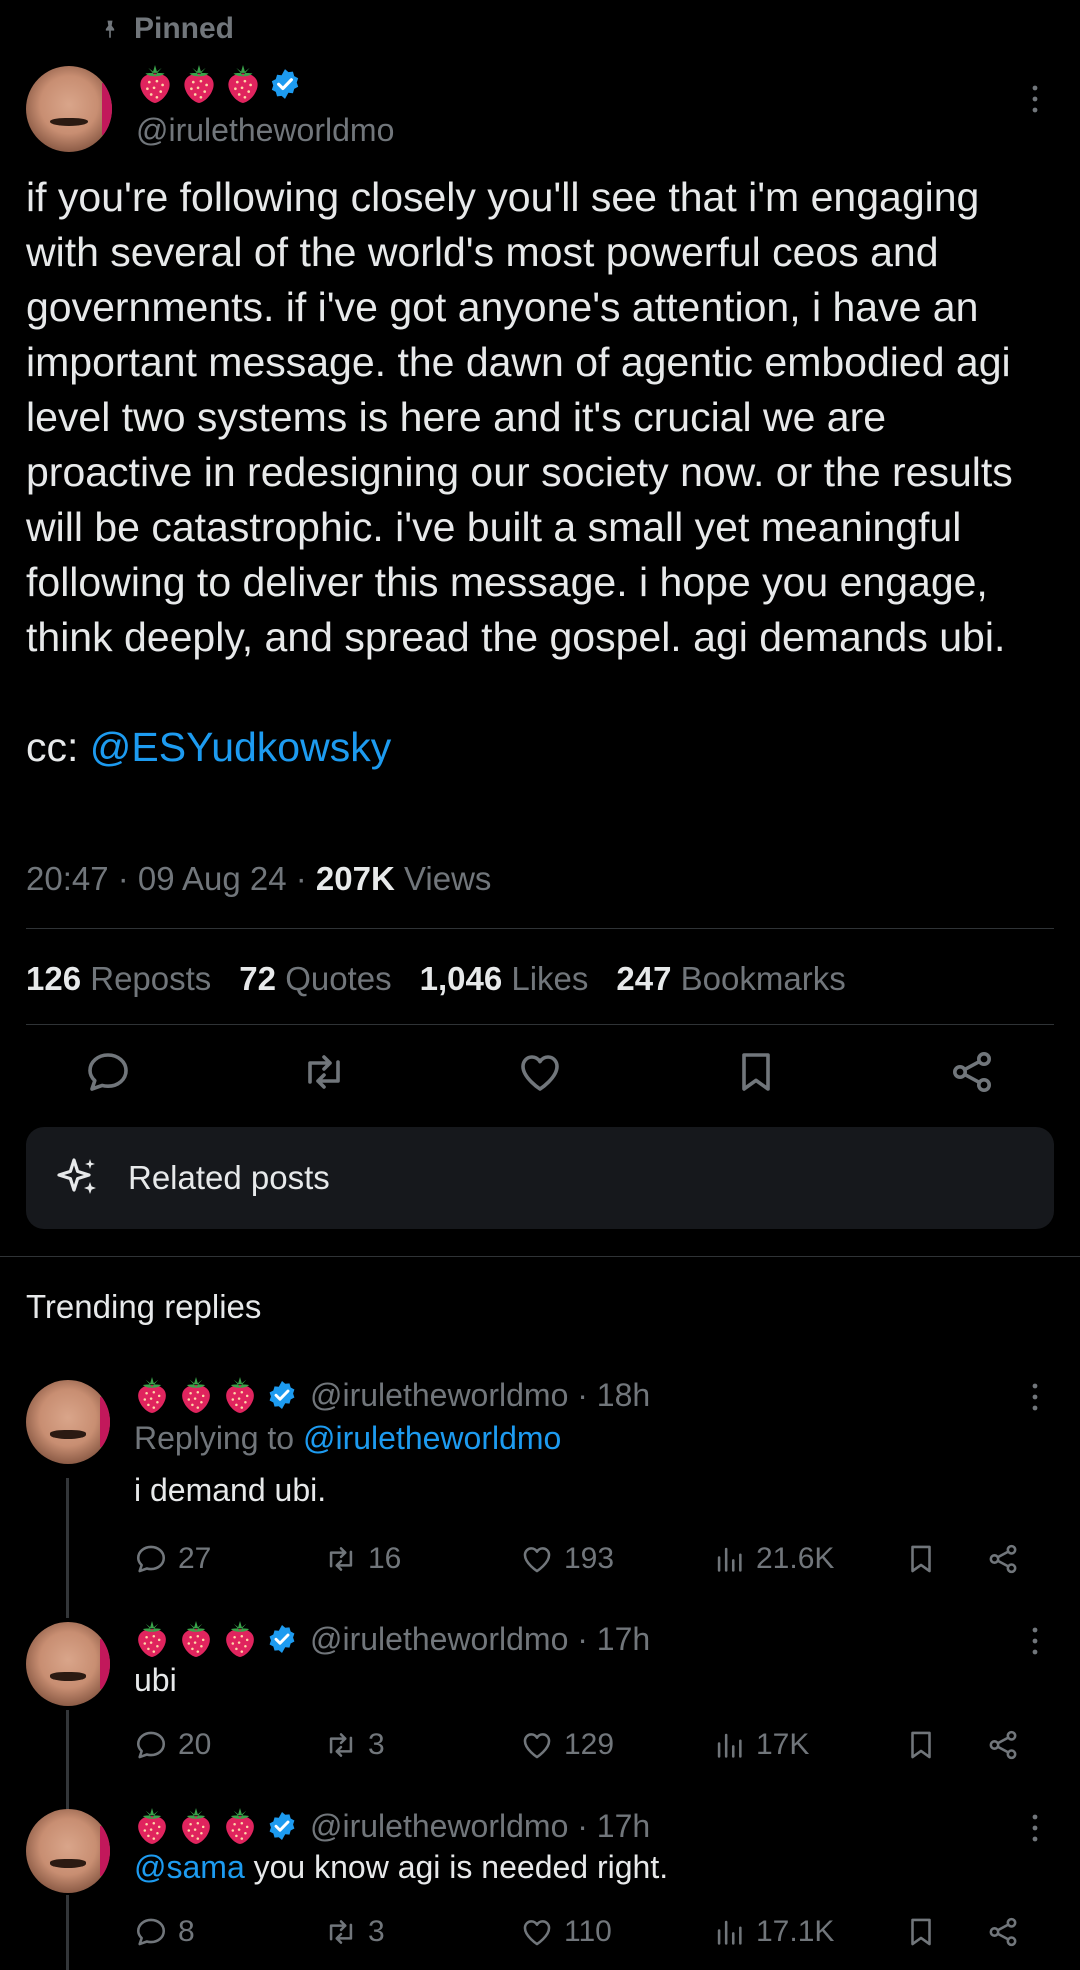 The image size is (1080, 1970). I want to click on reply-count: 8, so click(186, 1931).